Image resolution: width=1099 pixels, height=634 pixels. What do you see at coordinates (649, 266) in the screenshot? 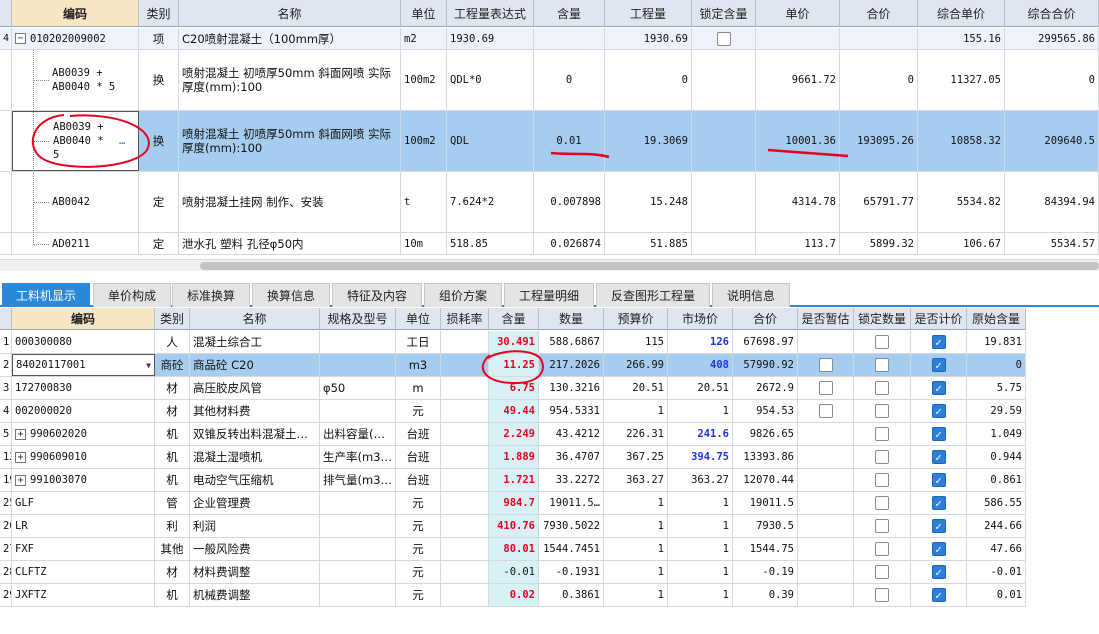
I see `scrollbar-thumb` at bounding box center [649, 266].